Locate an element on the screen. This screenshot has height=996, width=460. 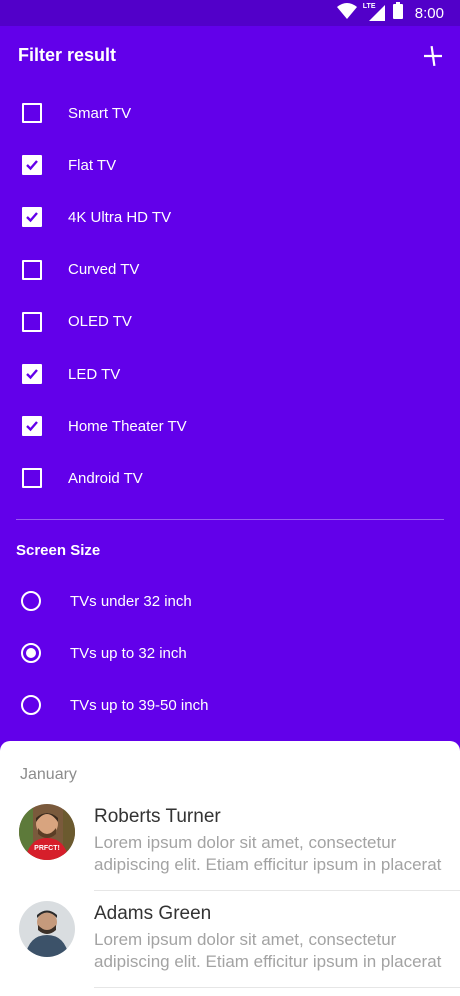
avatar is located at coordinates (47, 929).